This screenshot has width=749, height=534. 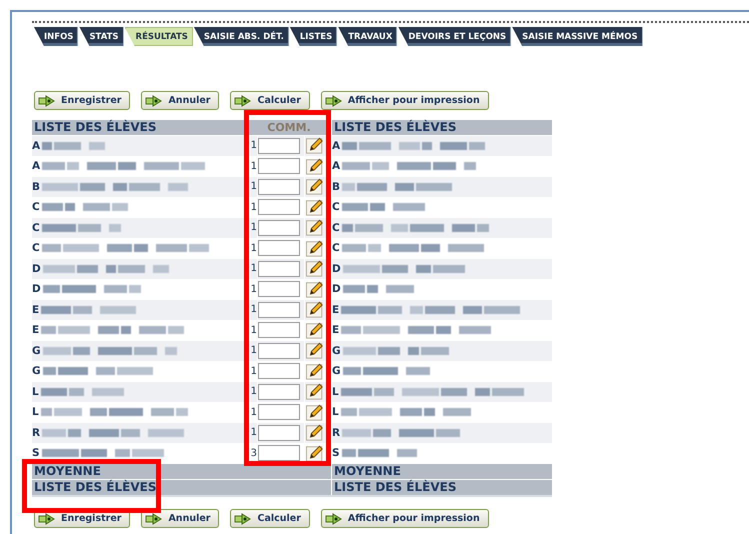 What do you see at coordinates (241, 36) in the screenshot?
I see `tab: SAISIE ABS. DÉT.` at bounding box center [241, 36].